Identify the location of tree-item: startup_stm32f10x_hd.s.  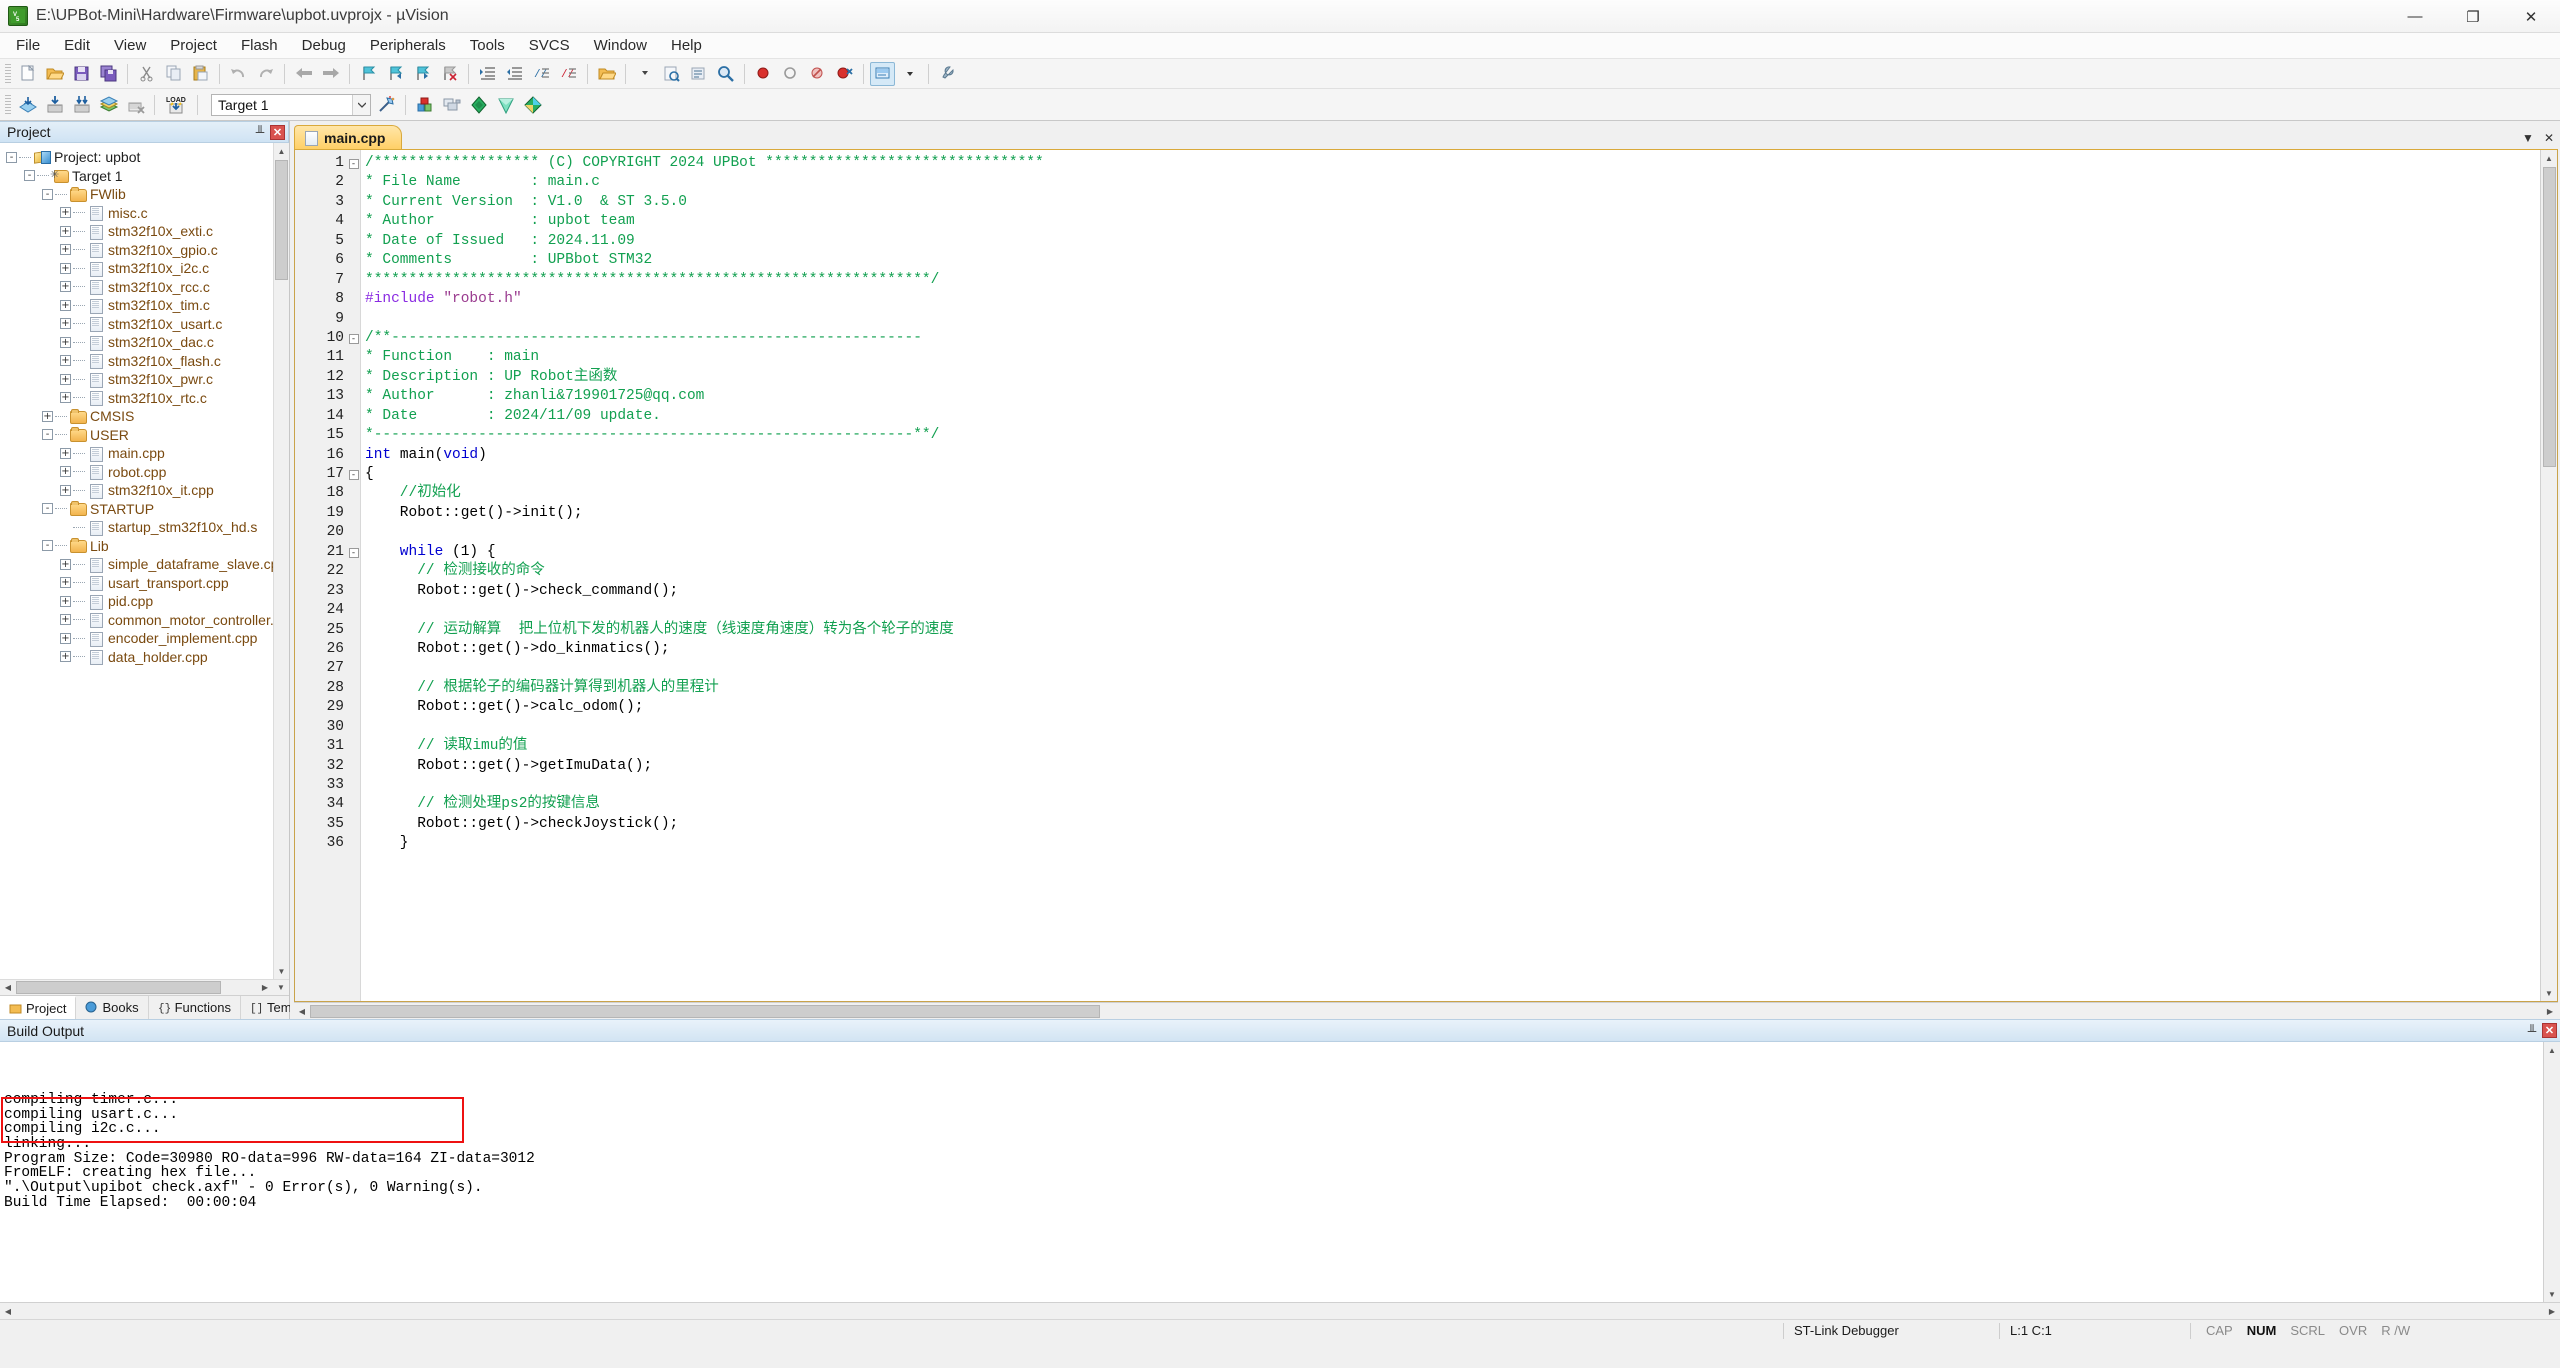
(139, 527).